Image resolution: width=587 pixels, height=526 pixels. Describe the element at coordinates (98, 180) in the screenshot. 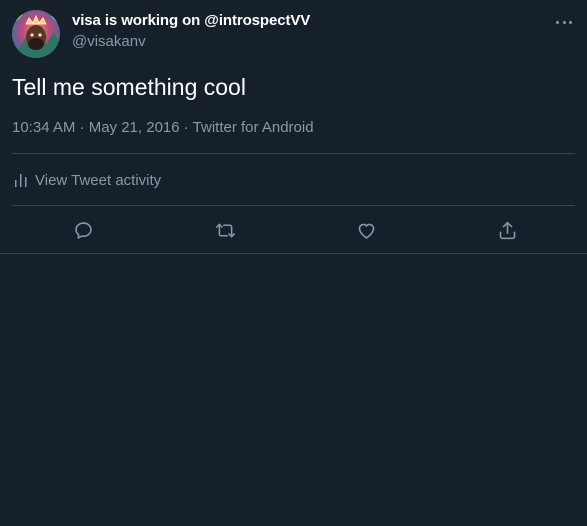

I see `view-tweet-activity-label: View Tweet activity` at that location.